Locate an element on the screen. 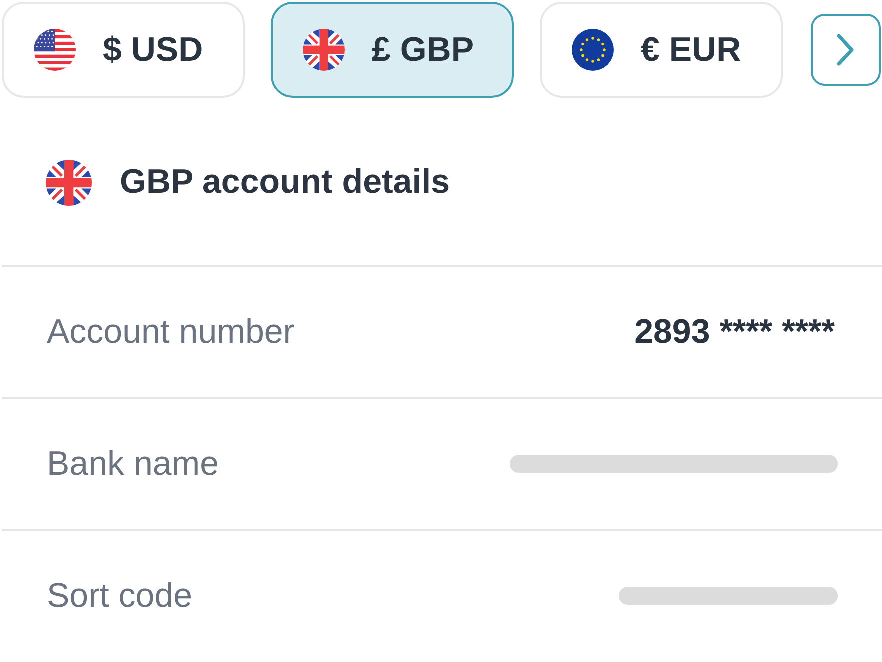 Image resolution: width=882 pixels, height=662 pixels. field-value: 2893 **** **** is located at coordinates (734, 332).